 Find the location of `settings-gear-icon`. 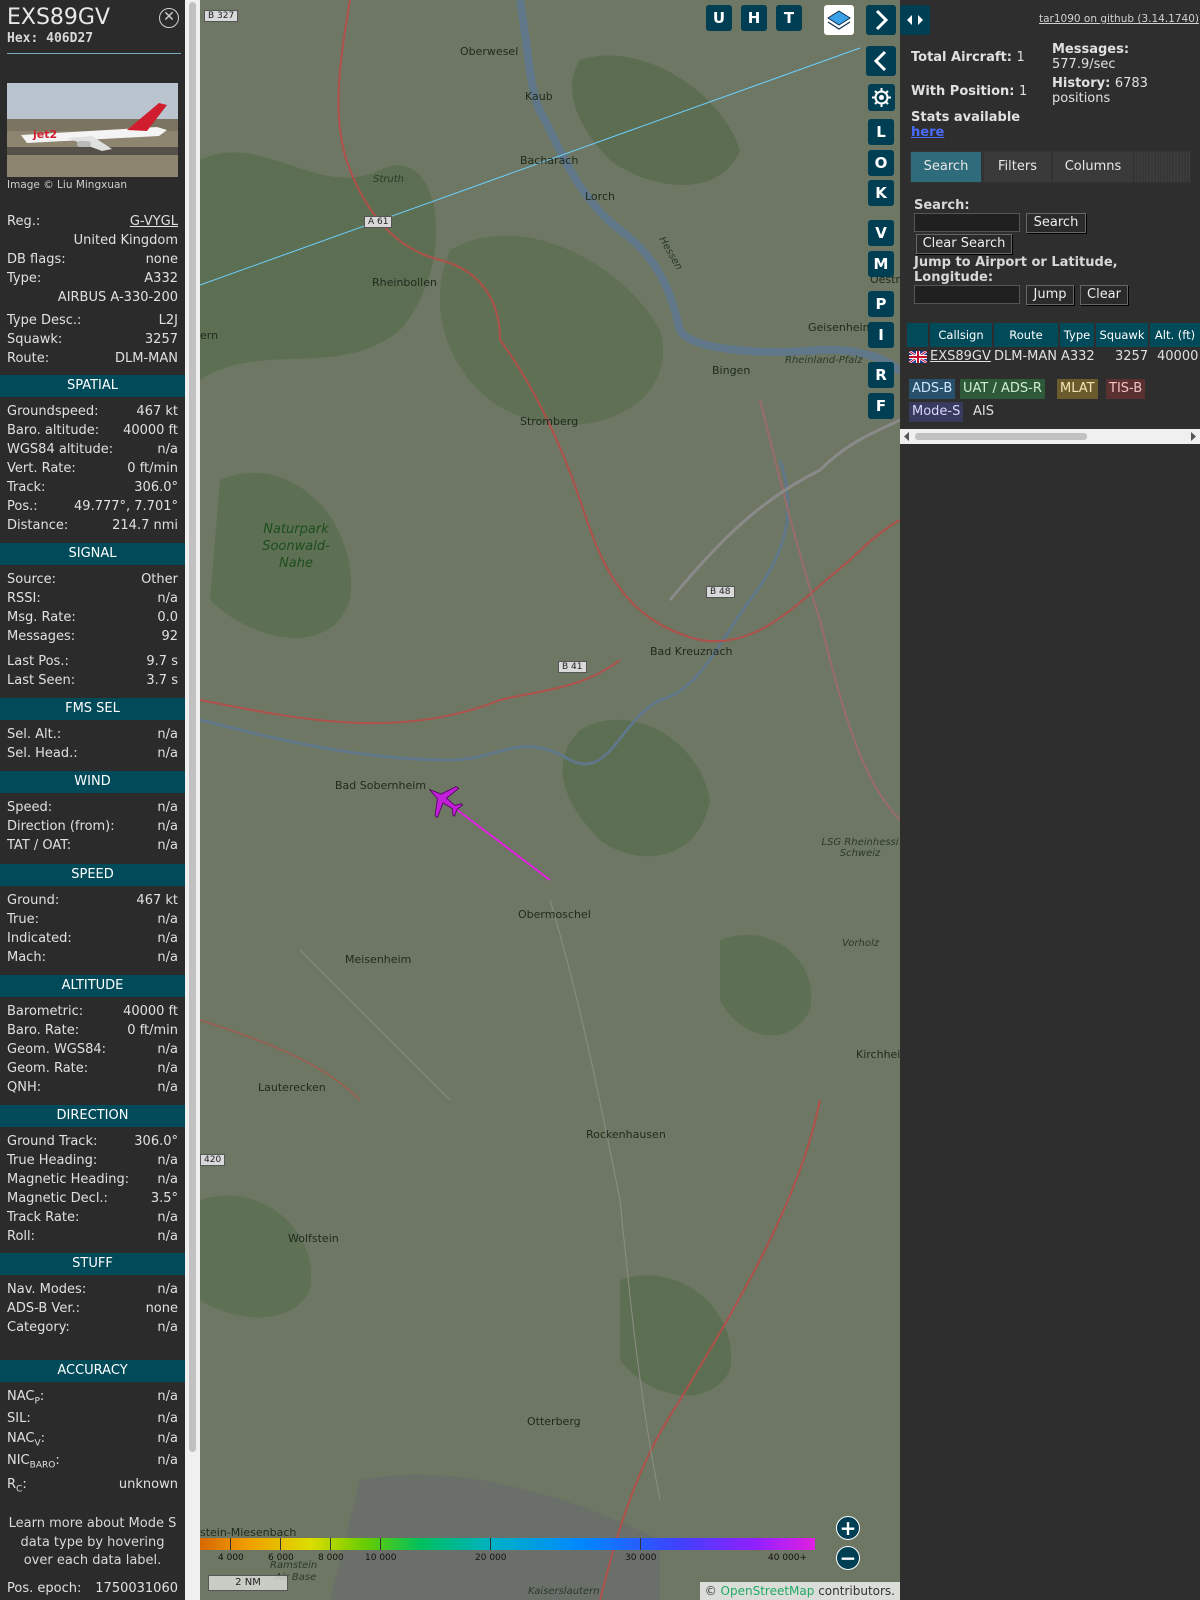

settings-gear-icon is located at coordinates (881, 97).